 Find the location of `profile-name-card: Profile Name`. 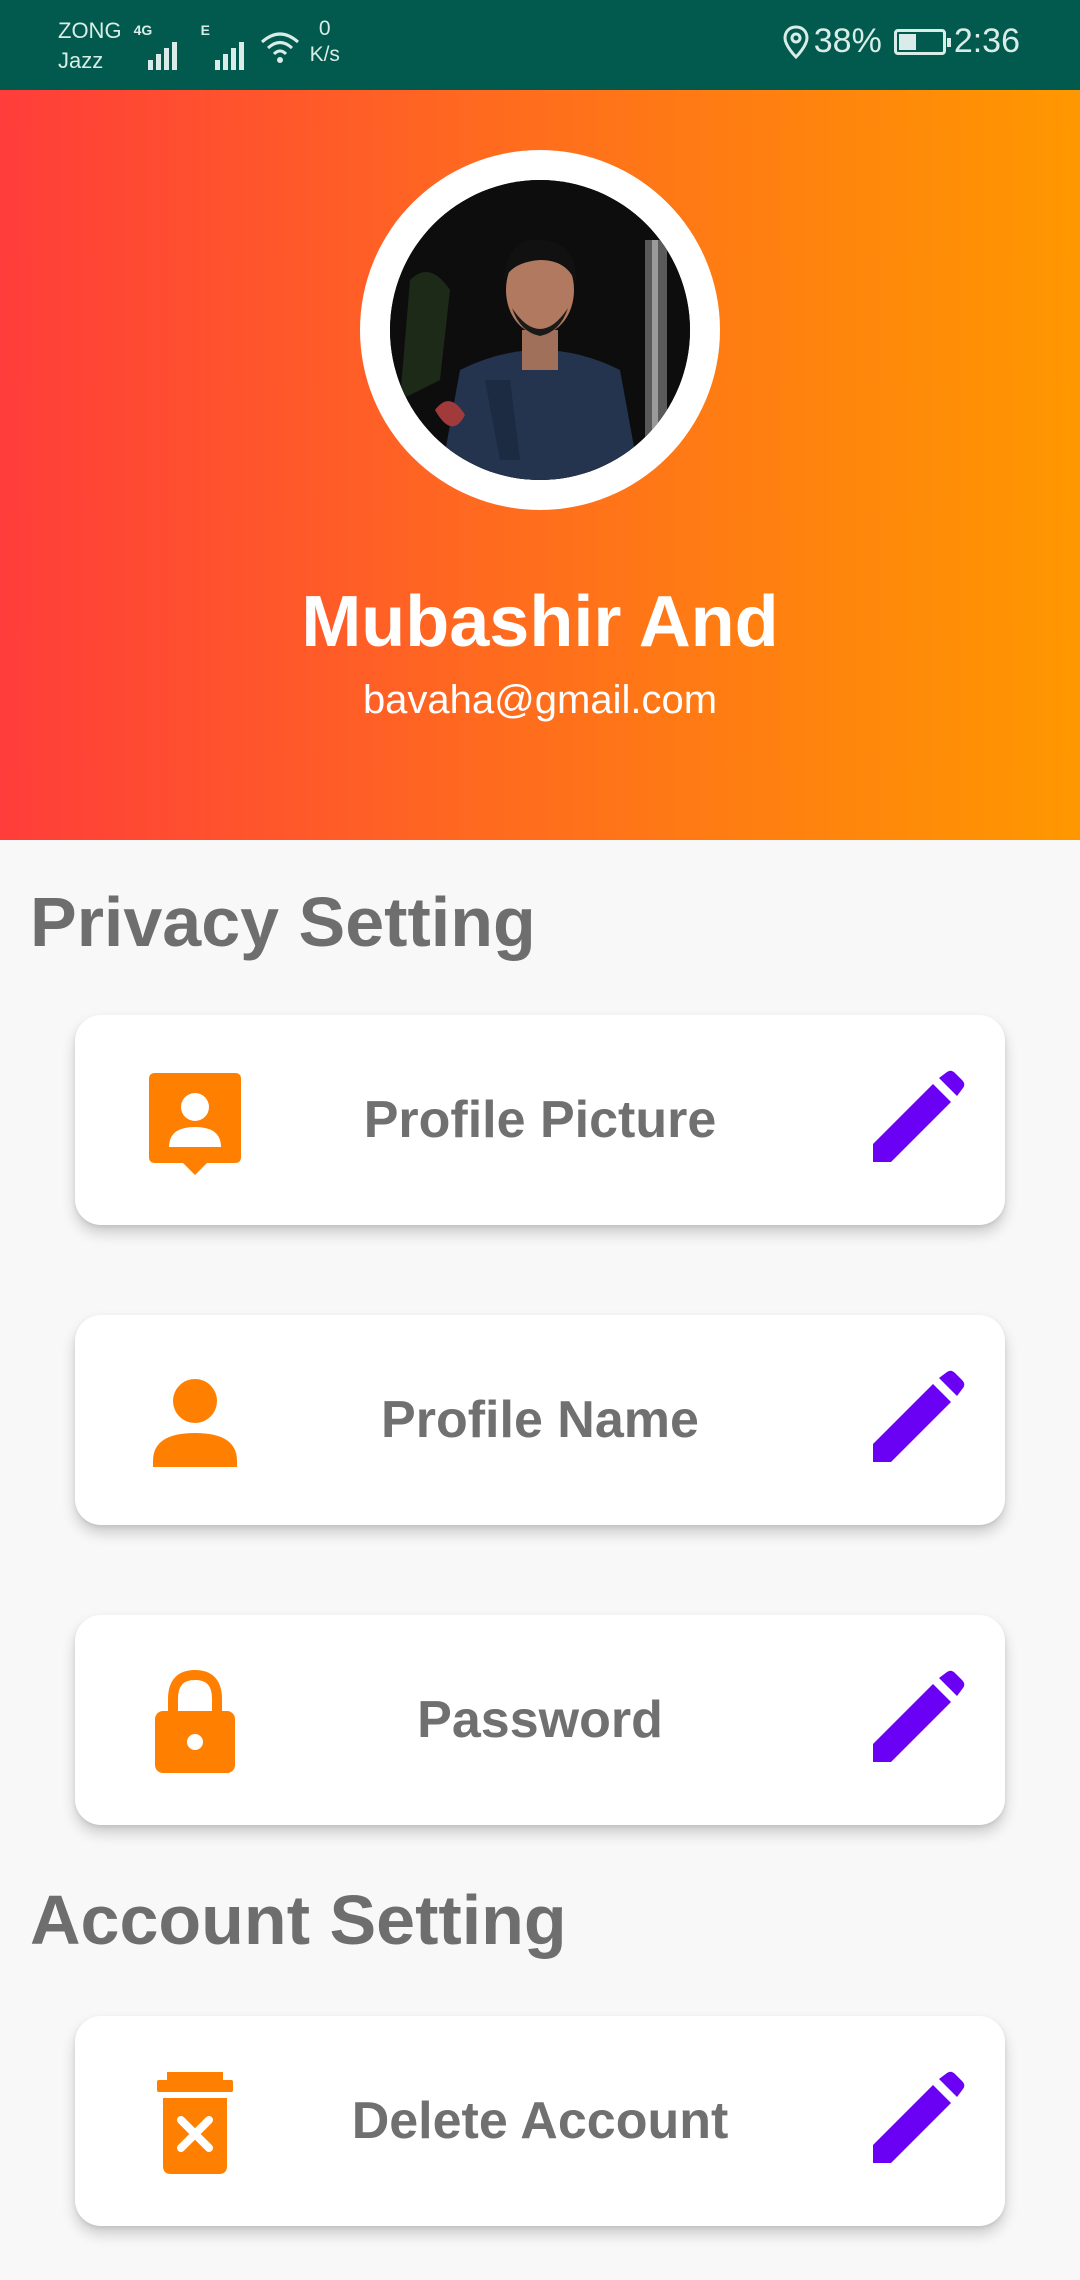

profile-name-card: Profile Name is located at coordinates (540, 1420).